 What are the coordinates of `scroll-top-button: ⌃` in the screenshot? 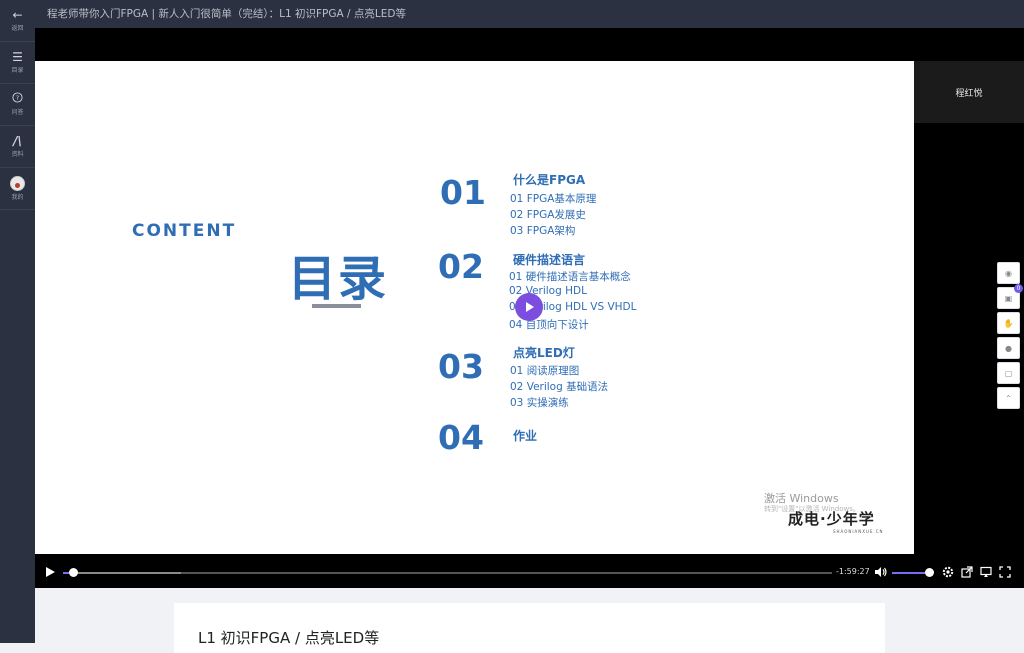 It's located at (1008, 398).